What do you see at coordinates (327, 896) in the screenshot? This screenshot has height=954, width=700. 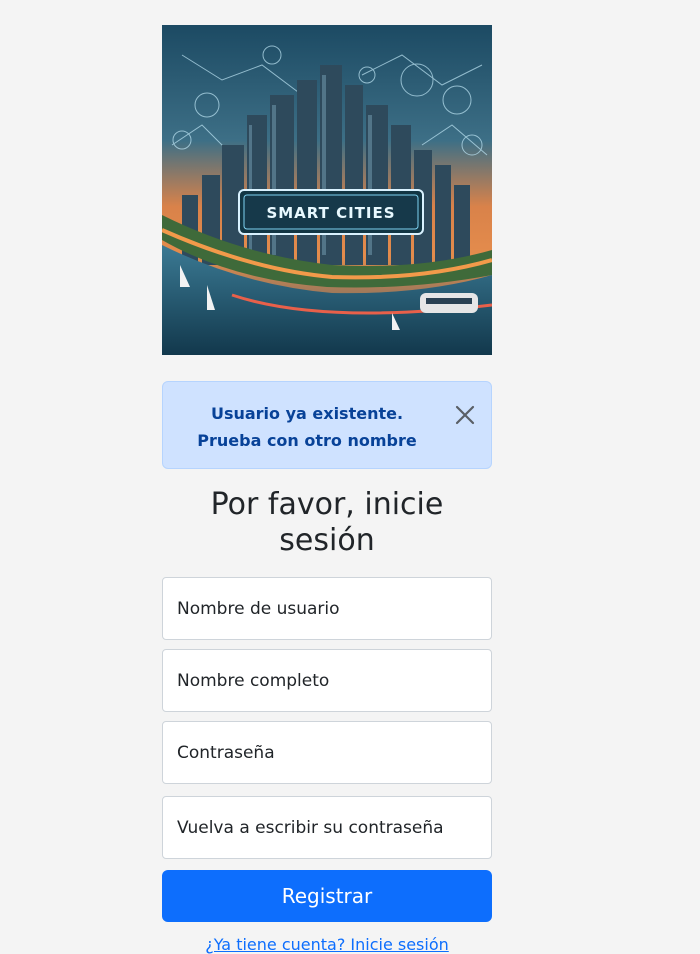 I see `register-button: Registrar` at bounding box center [327, 896].